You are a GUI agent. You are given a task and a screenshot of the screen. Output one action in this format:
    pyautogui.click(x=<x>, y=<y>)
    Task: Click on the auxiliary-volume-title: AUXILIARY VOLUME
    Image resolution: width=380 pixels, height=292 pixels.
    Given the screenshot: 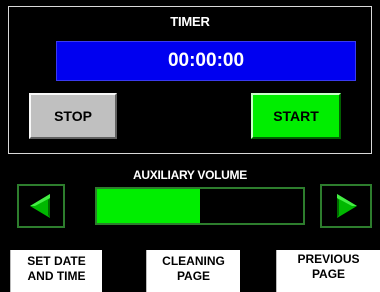 What is the action you would take?
    pyautogui.click(x=190, y=175)
    